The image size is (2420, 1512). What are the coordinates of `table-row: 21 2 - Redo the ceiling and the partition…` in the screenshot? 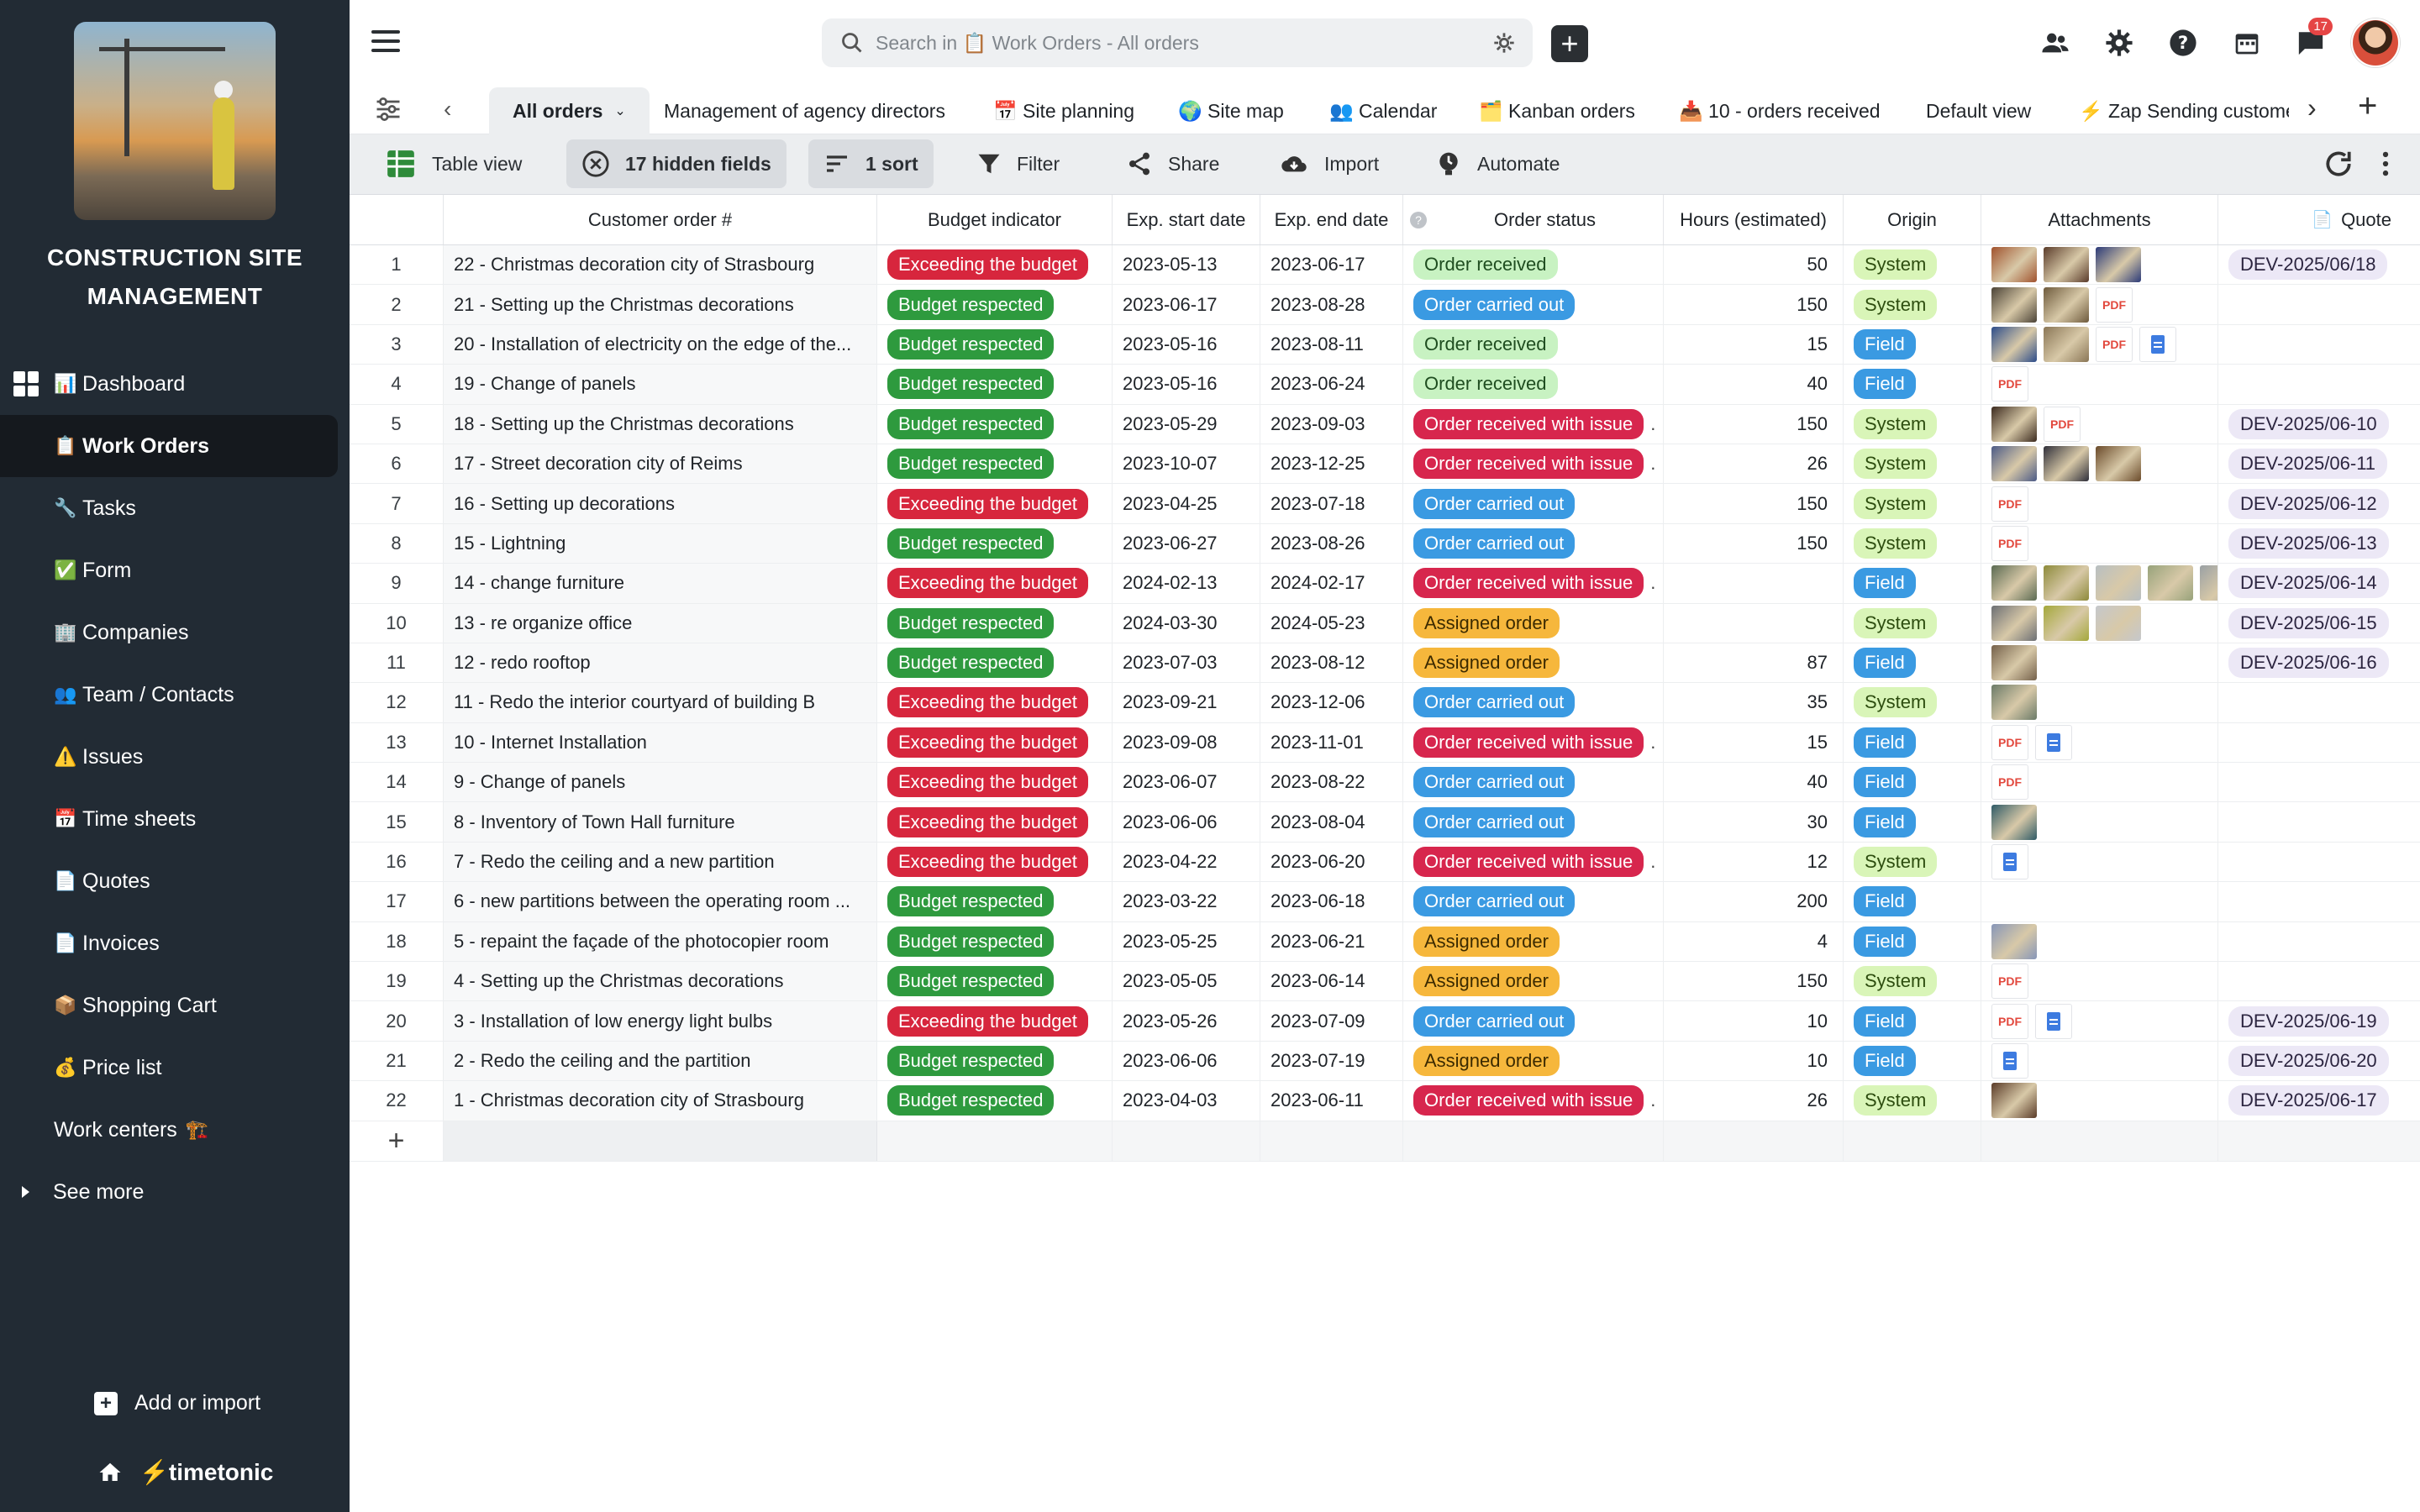 It's located at (1385, 1061).